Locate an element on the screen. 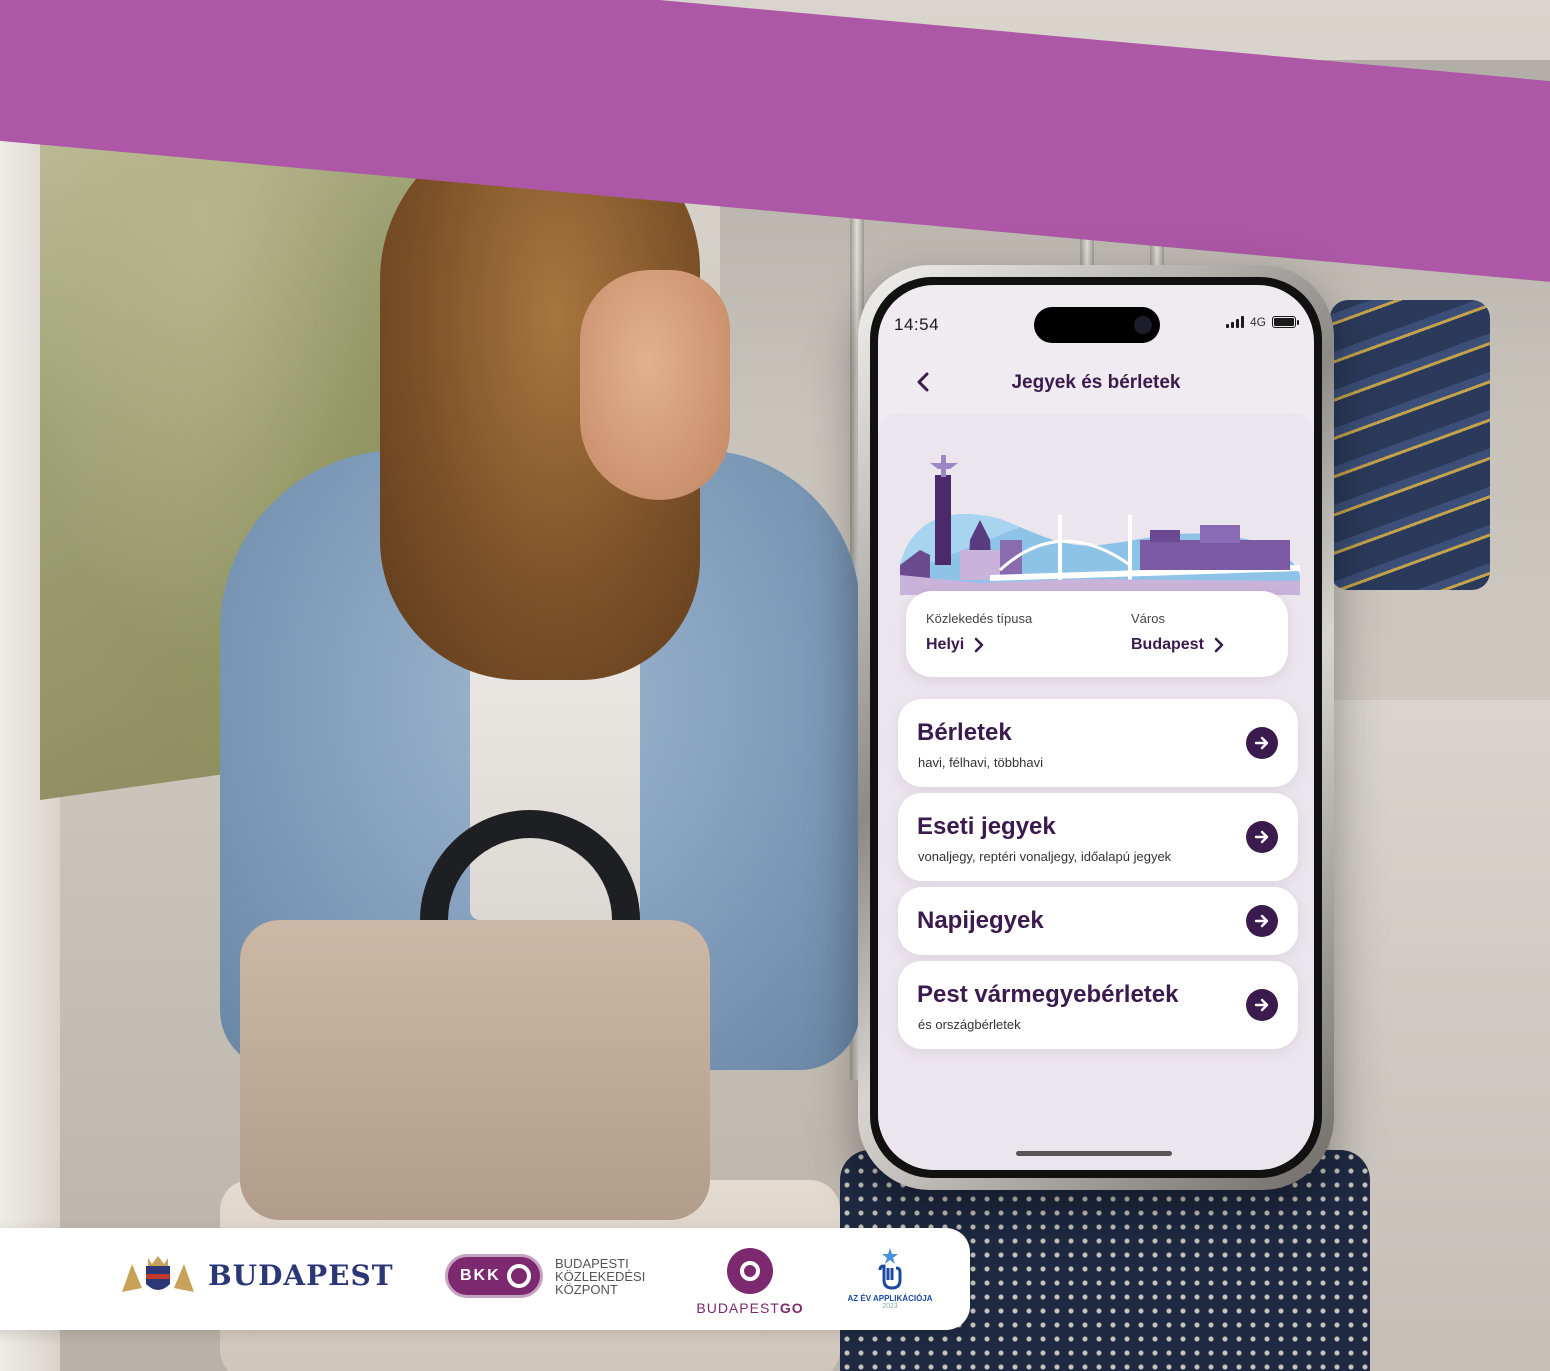  back-button is located at coordinates (923, 382).